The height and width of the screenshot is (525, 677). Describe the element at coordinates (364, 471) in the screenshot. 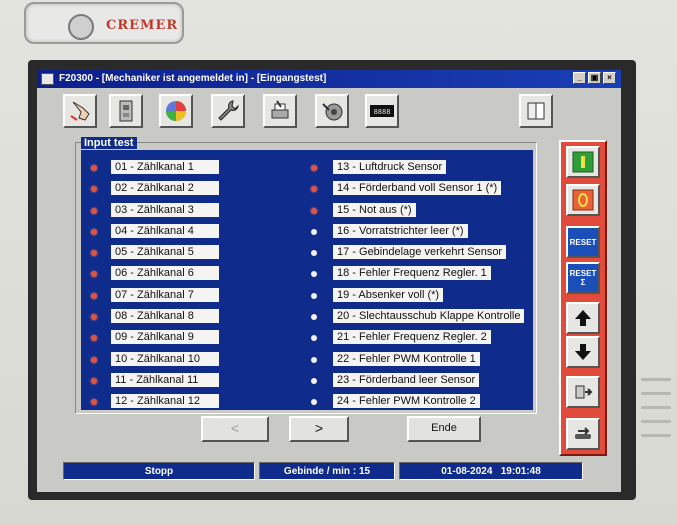

I see `rate-value: 15` at that location.